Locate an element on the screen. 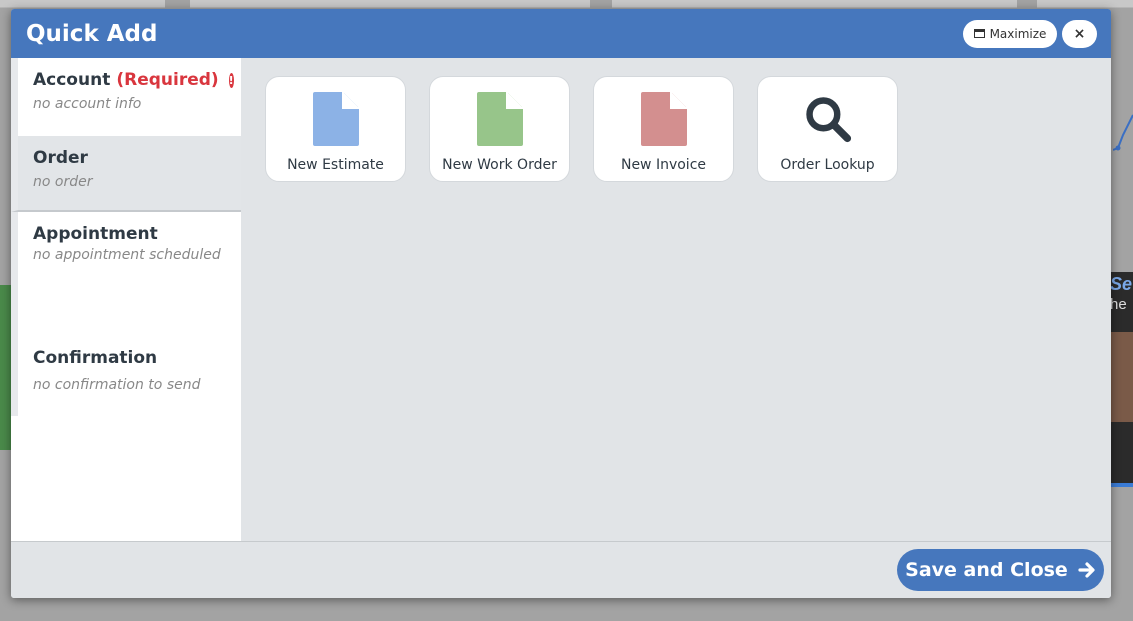  save-and-close-button: Save and Close is located at coordinates (1000, 570).